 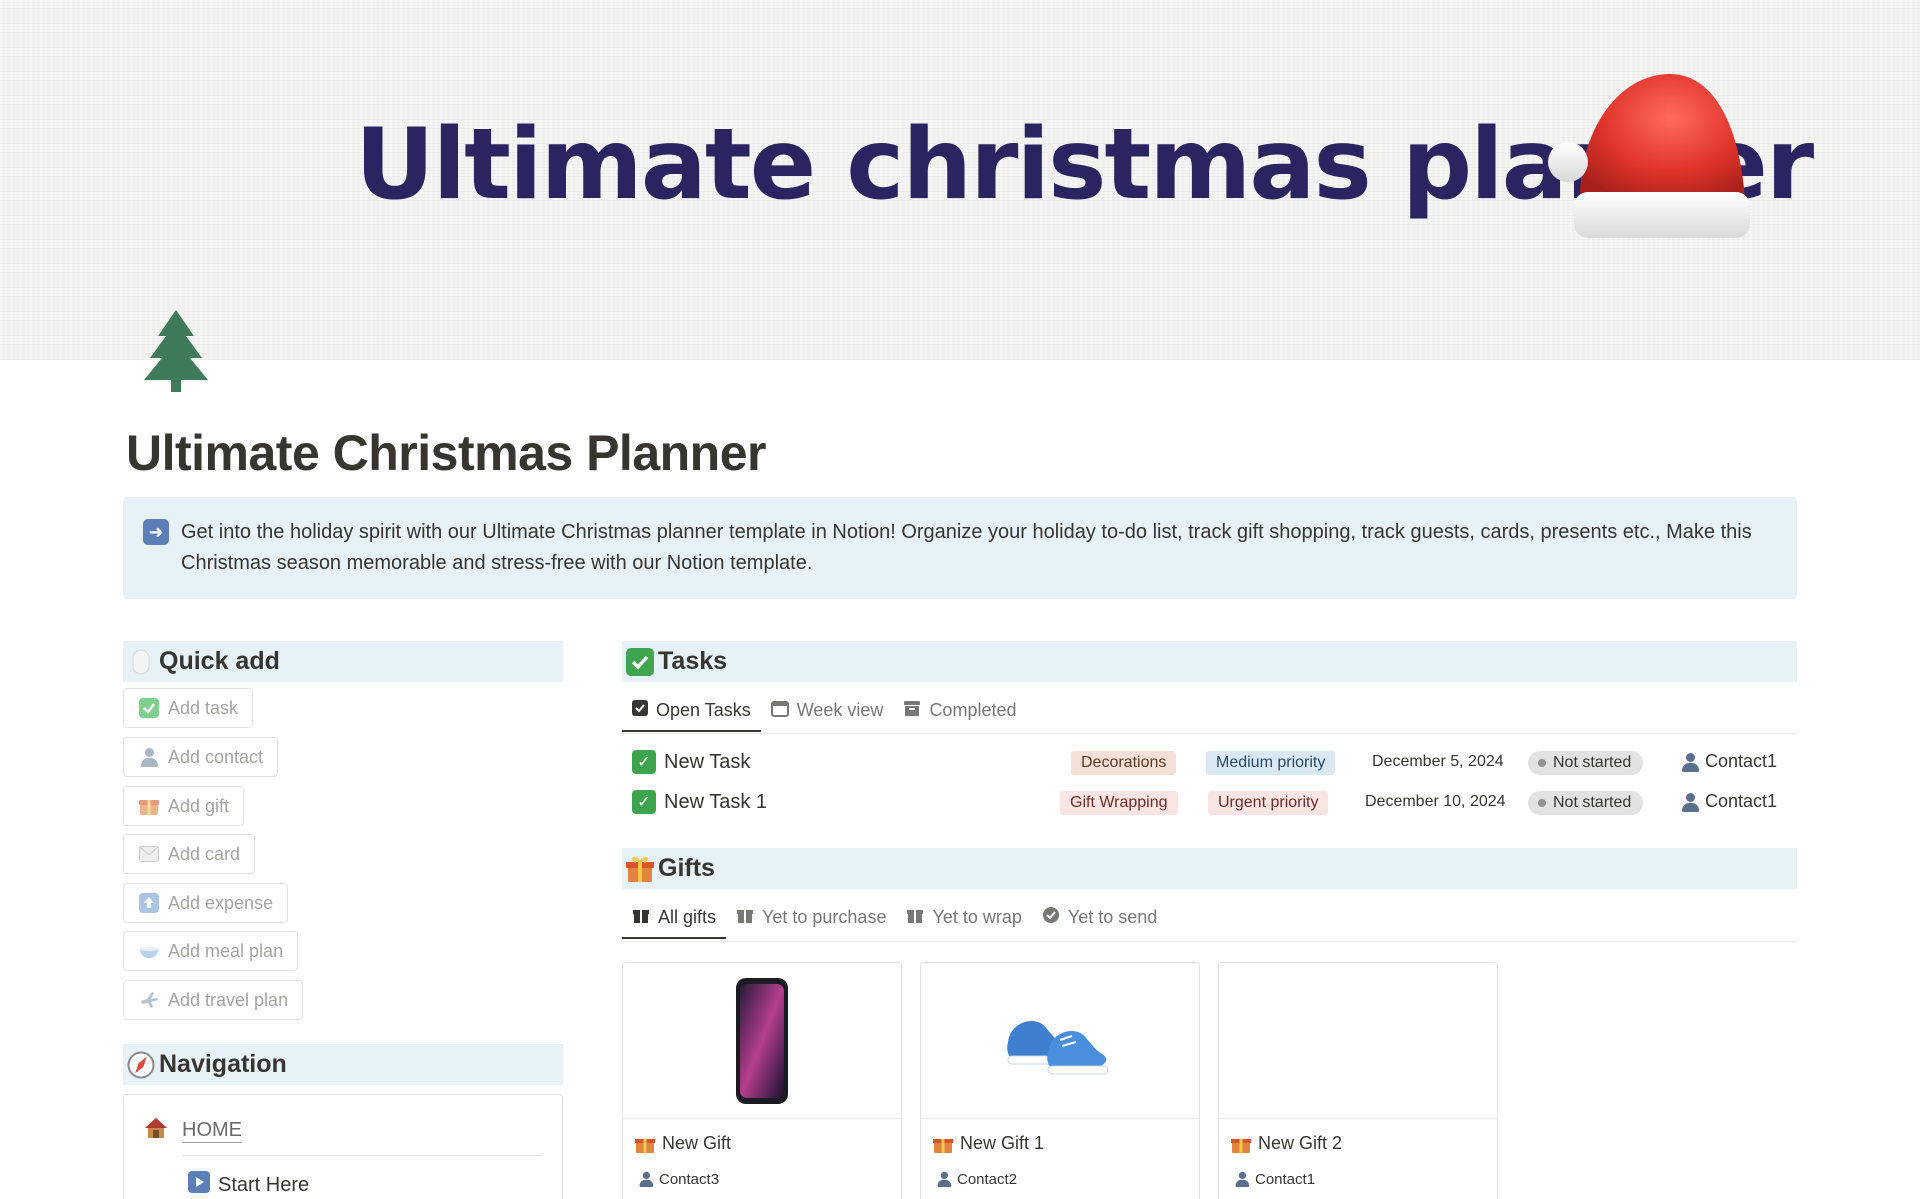 I want to click on tab-yet-to-wrap: Yet to wrap, so click(x=963, y=917).